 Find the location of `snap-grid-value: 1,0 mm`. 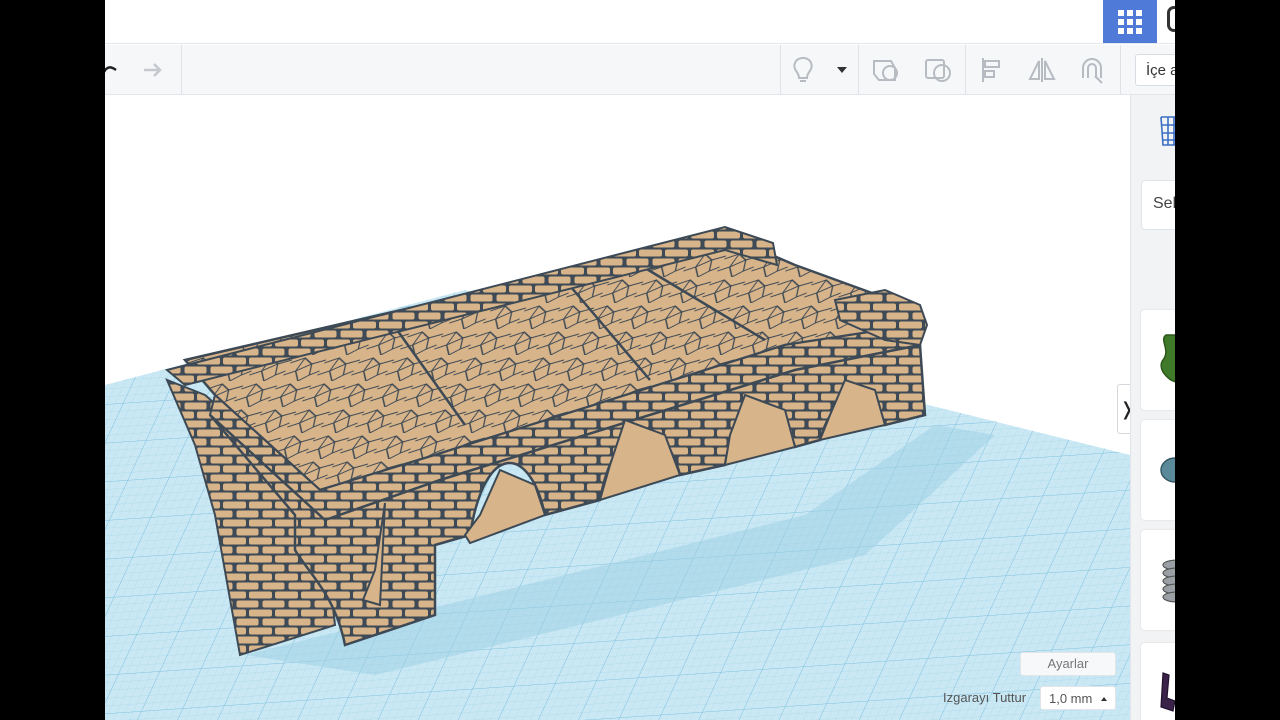

snap-grid-value: 1,0 mm is located at coordinates (1071, 698).